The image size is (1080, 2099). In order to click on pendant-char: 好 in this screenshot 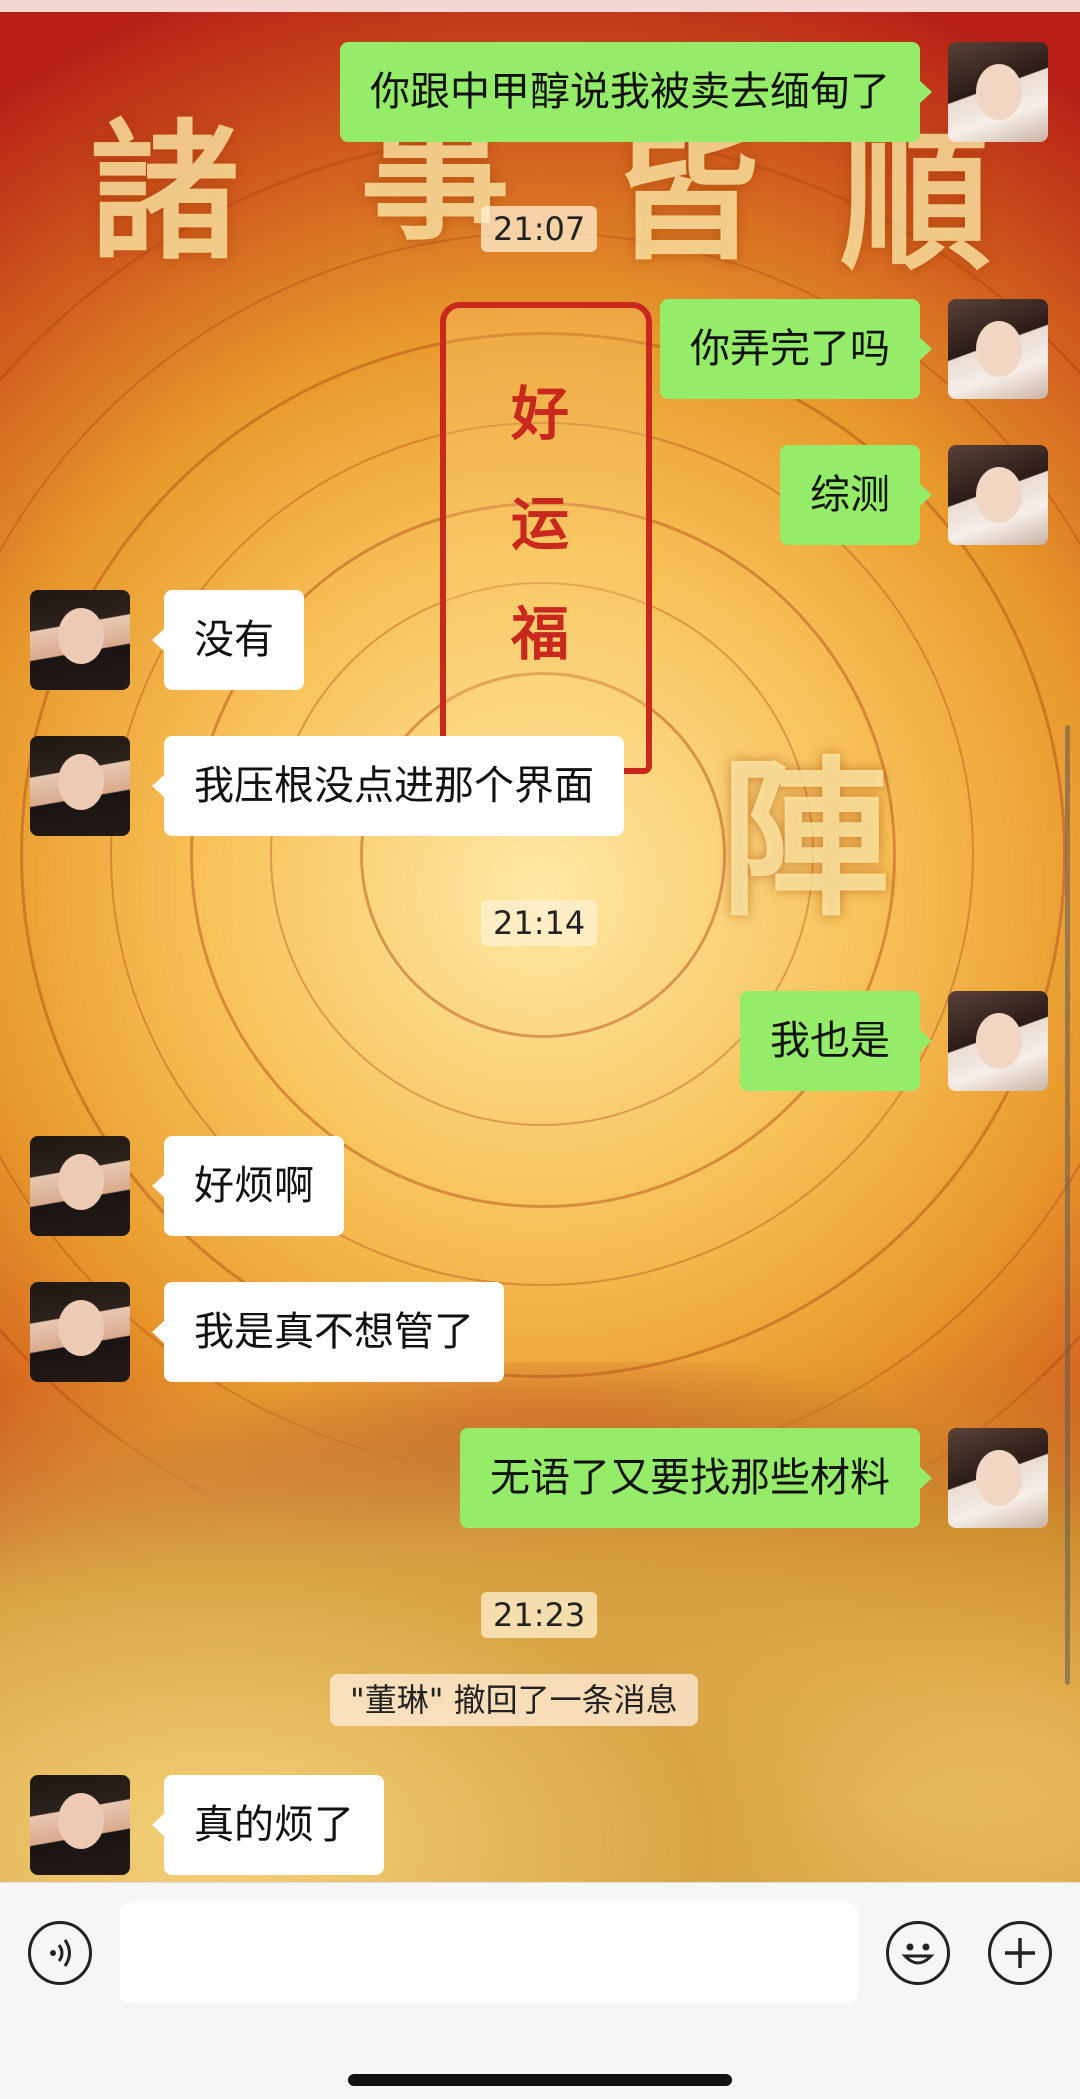, I will do `click(539, 414)`.